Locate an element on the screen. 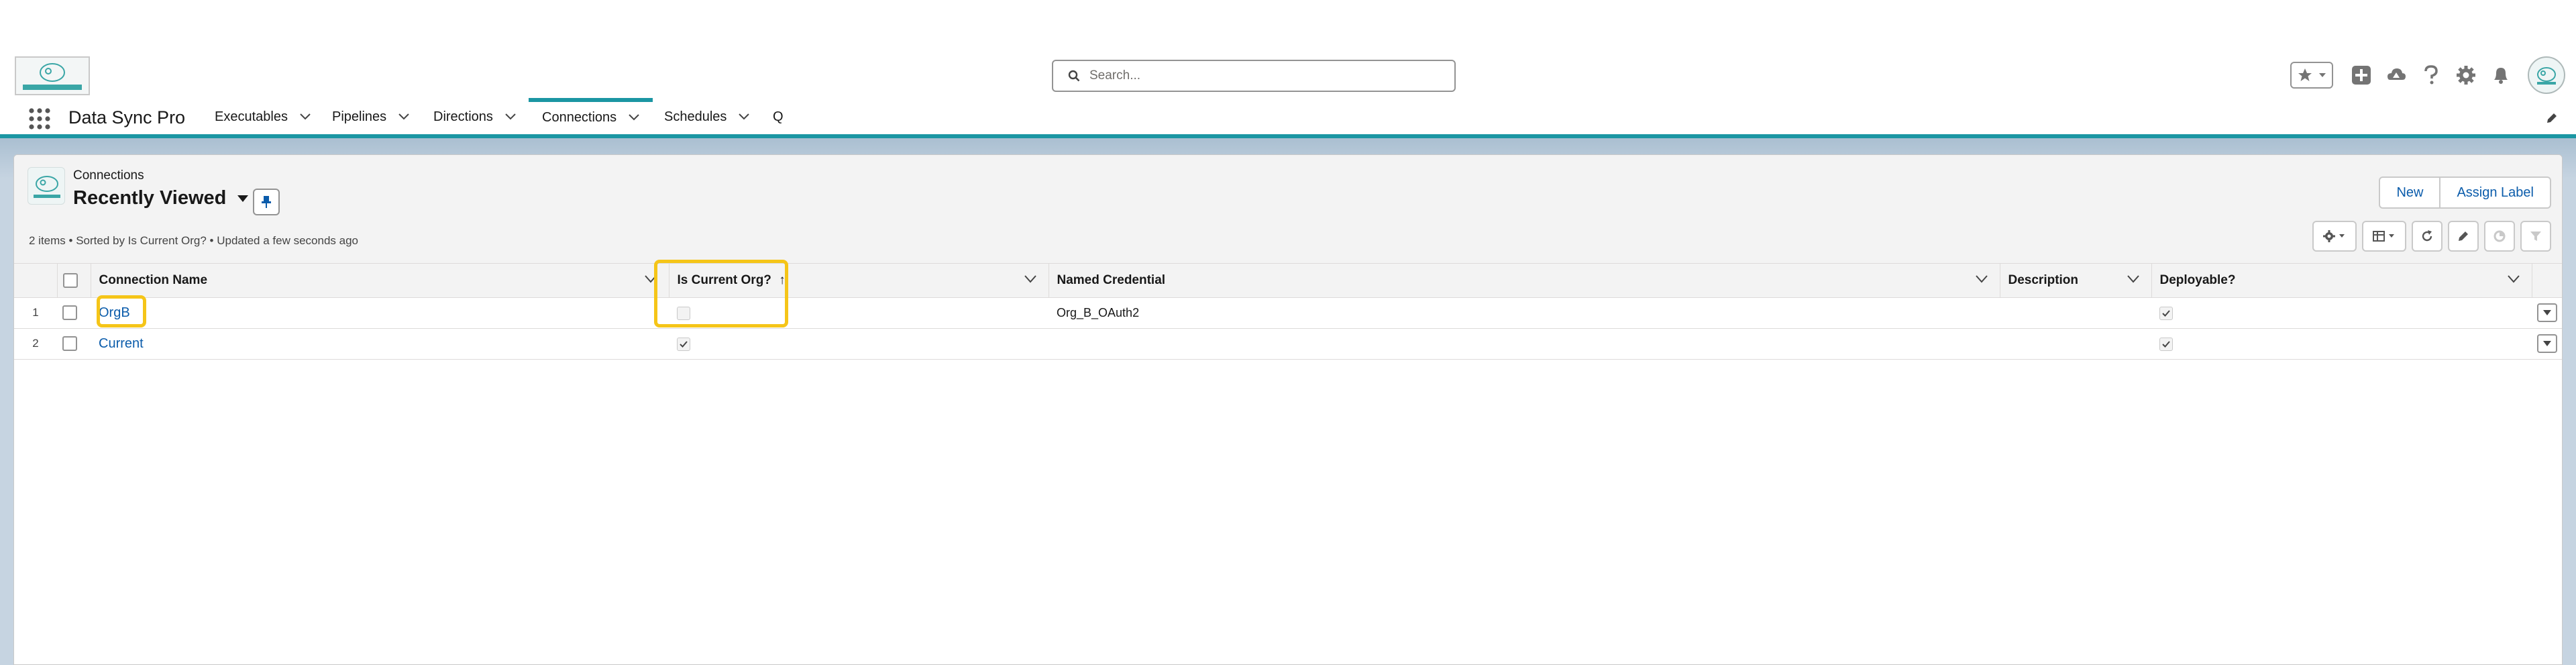  nav-tab-connections: Connections is located at coordinates (591, 115).